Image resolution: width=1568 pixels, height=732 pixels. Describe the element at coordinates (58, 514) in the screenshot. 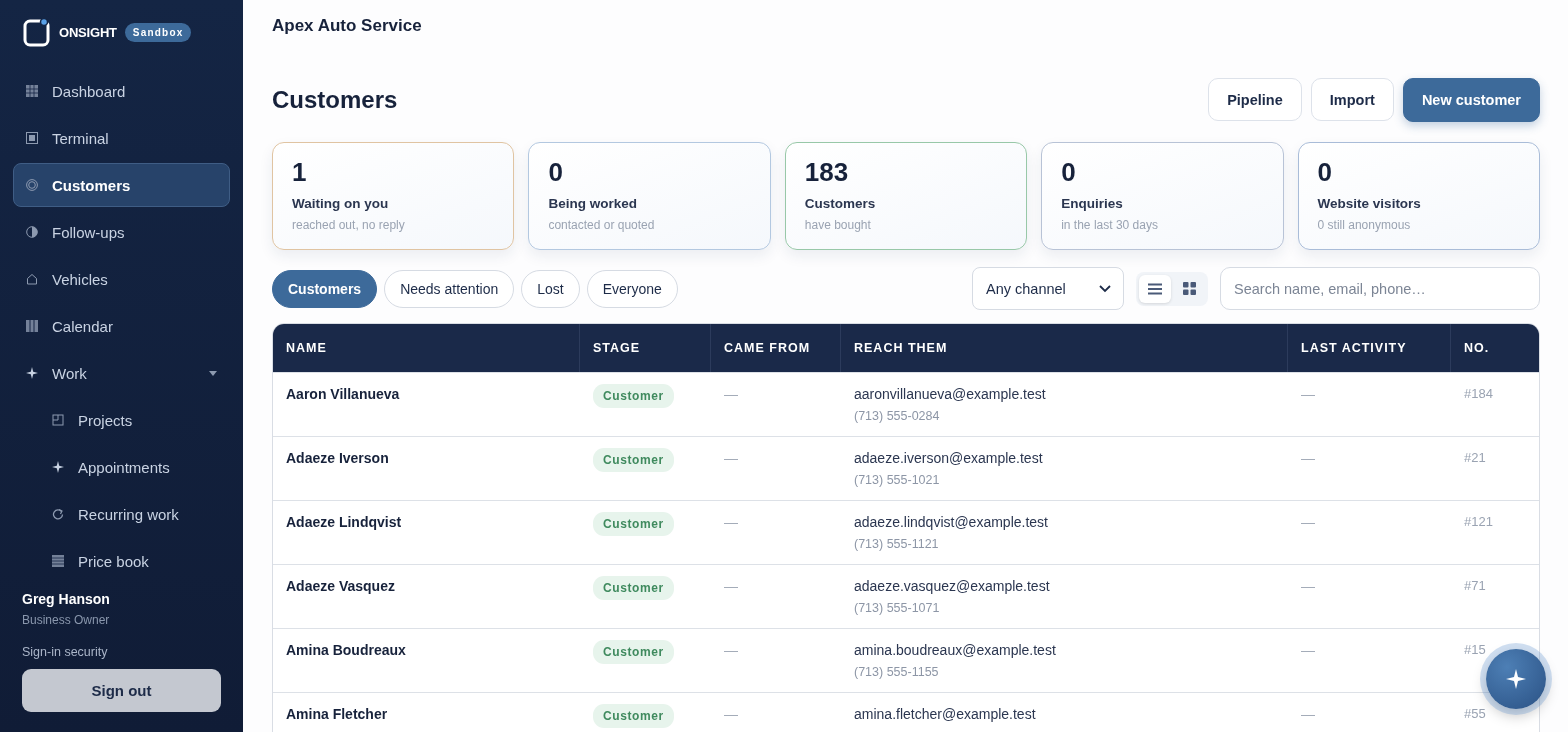

I see `refresh-icon` at that location.